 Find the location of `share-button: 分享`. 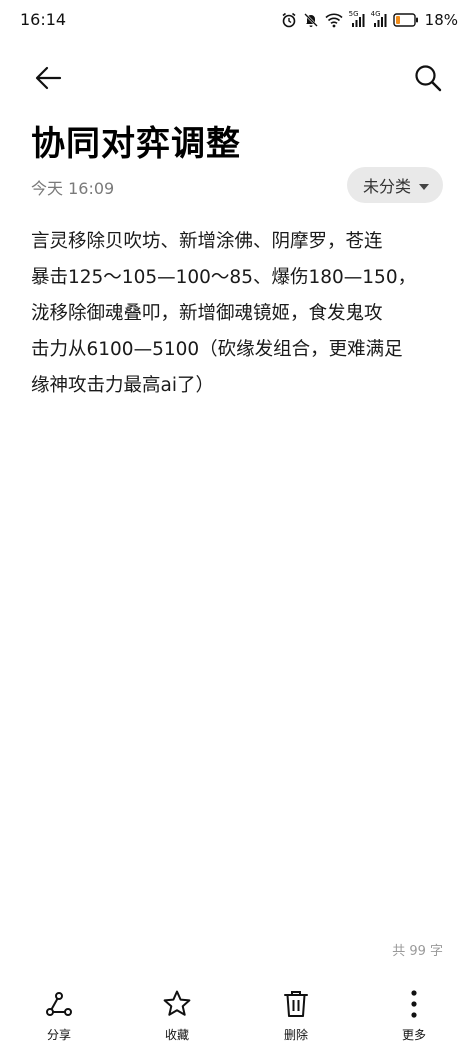

share-button: 分享 is located at coordinates (59, 1015).